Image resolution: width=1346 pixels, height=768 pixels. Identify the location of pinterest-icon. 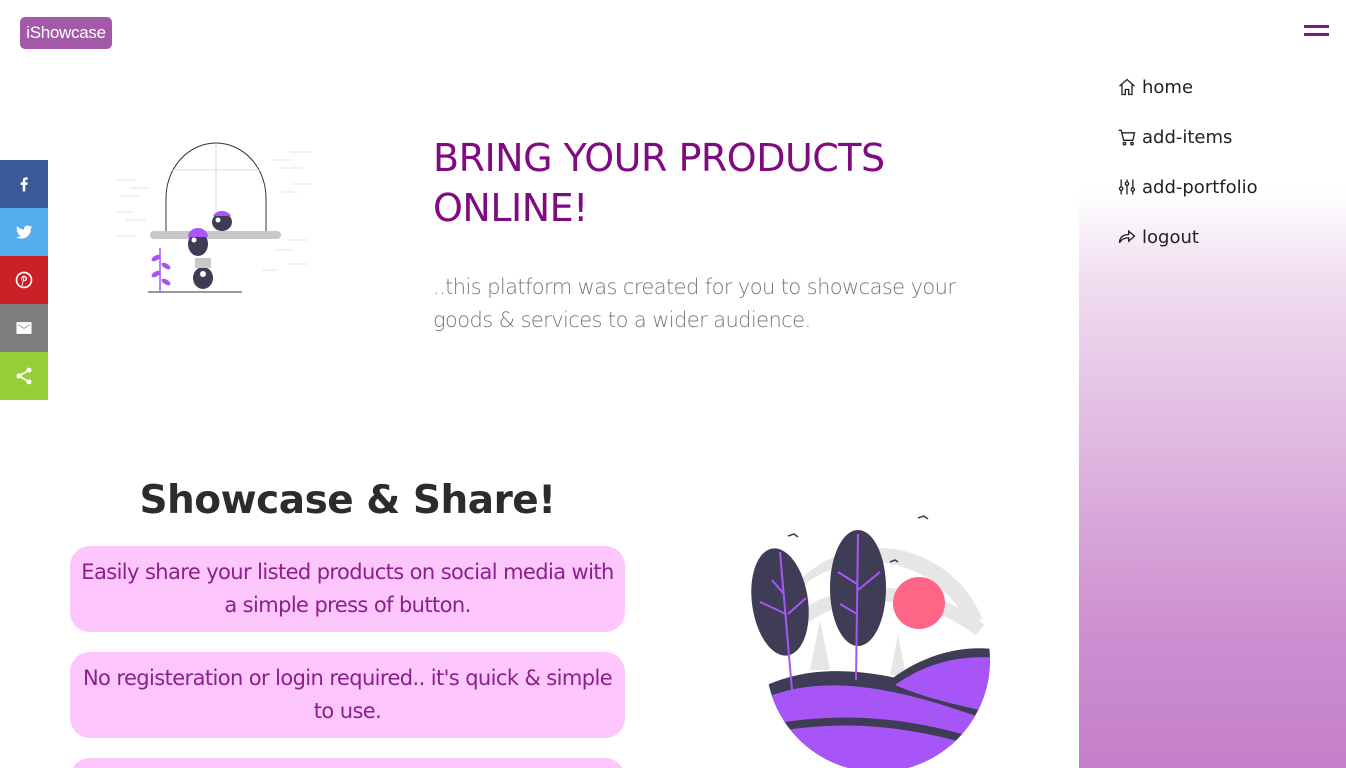
(24, 280).